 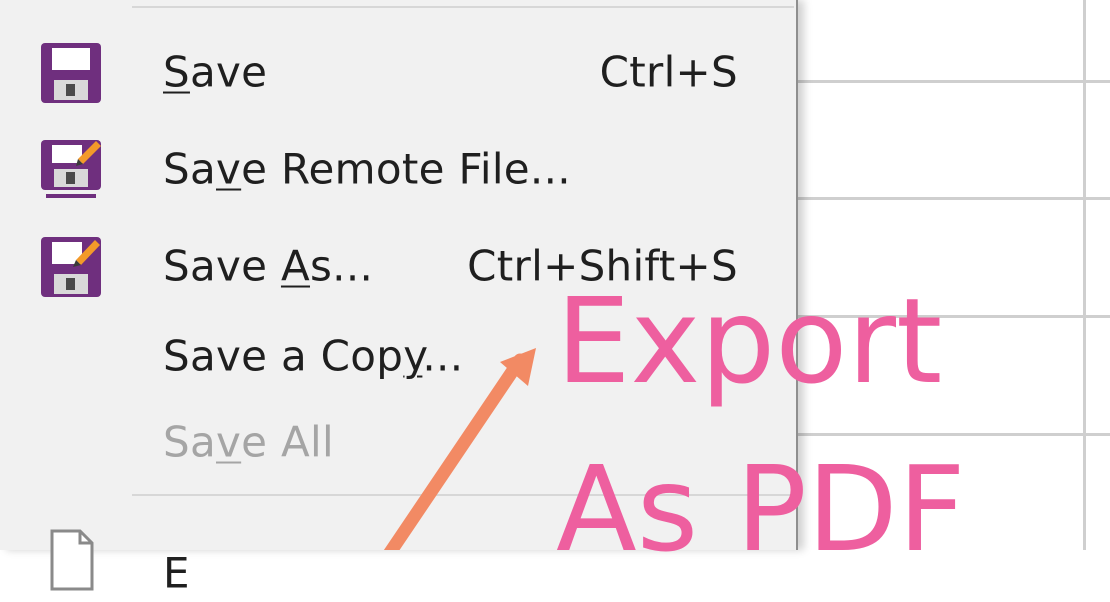 What do you see at coordinates (71, 267) in the screenshot?
I see `save-as-icon` at bounding box center [71, 267].